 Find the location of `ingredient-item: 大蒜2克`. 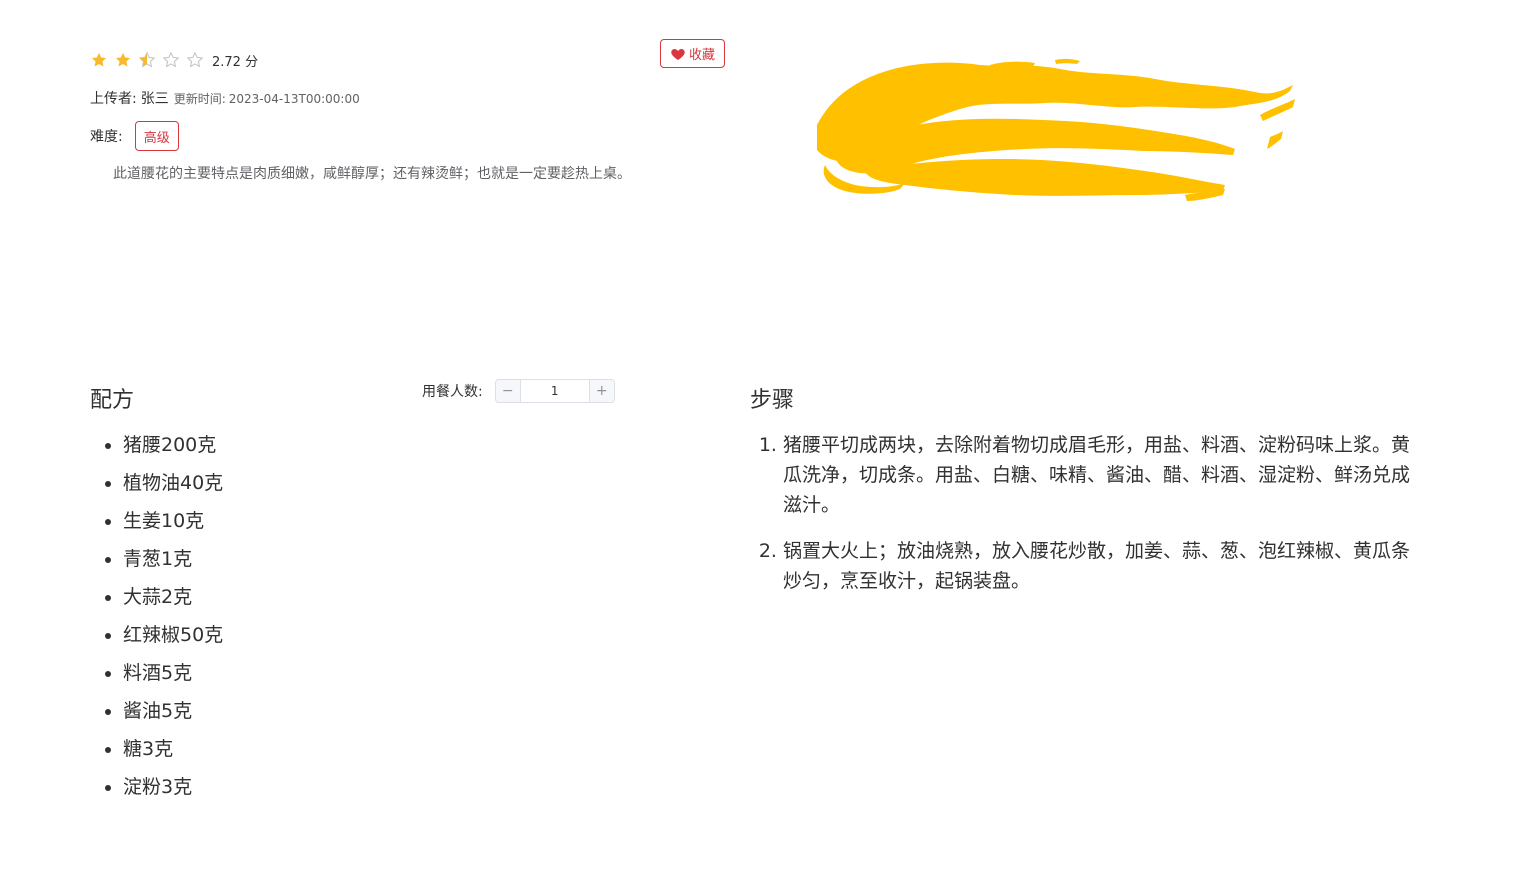

ingredient-item: 大蒜2克 is located at coordinates (173, 597).